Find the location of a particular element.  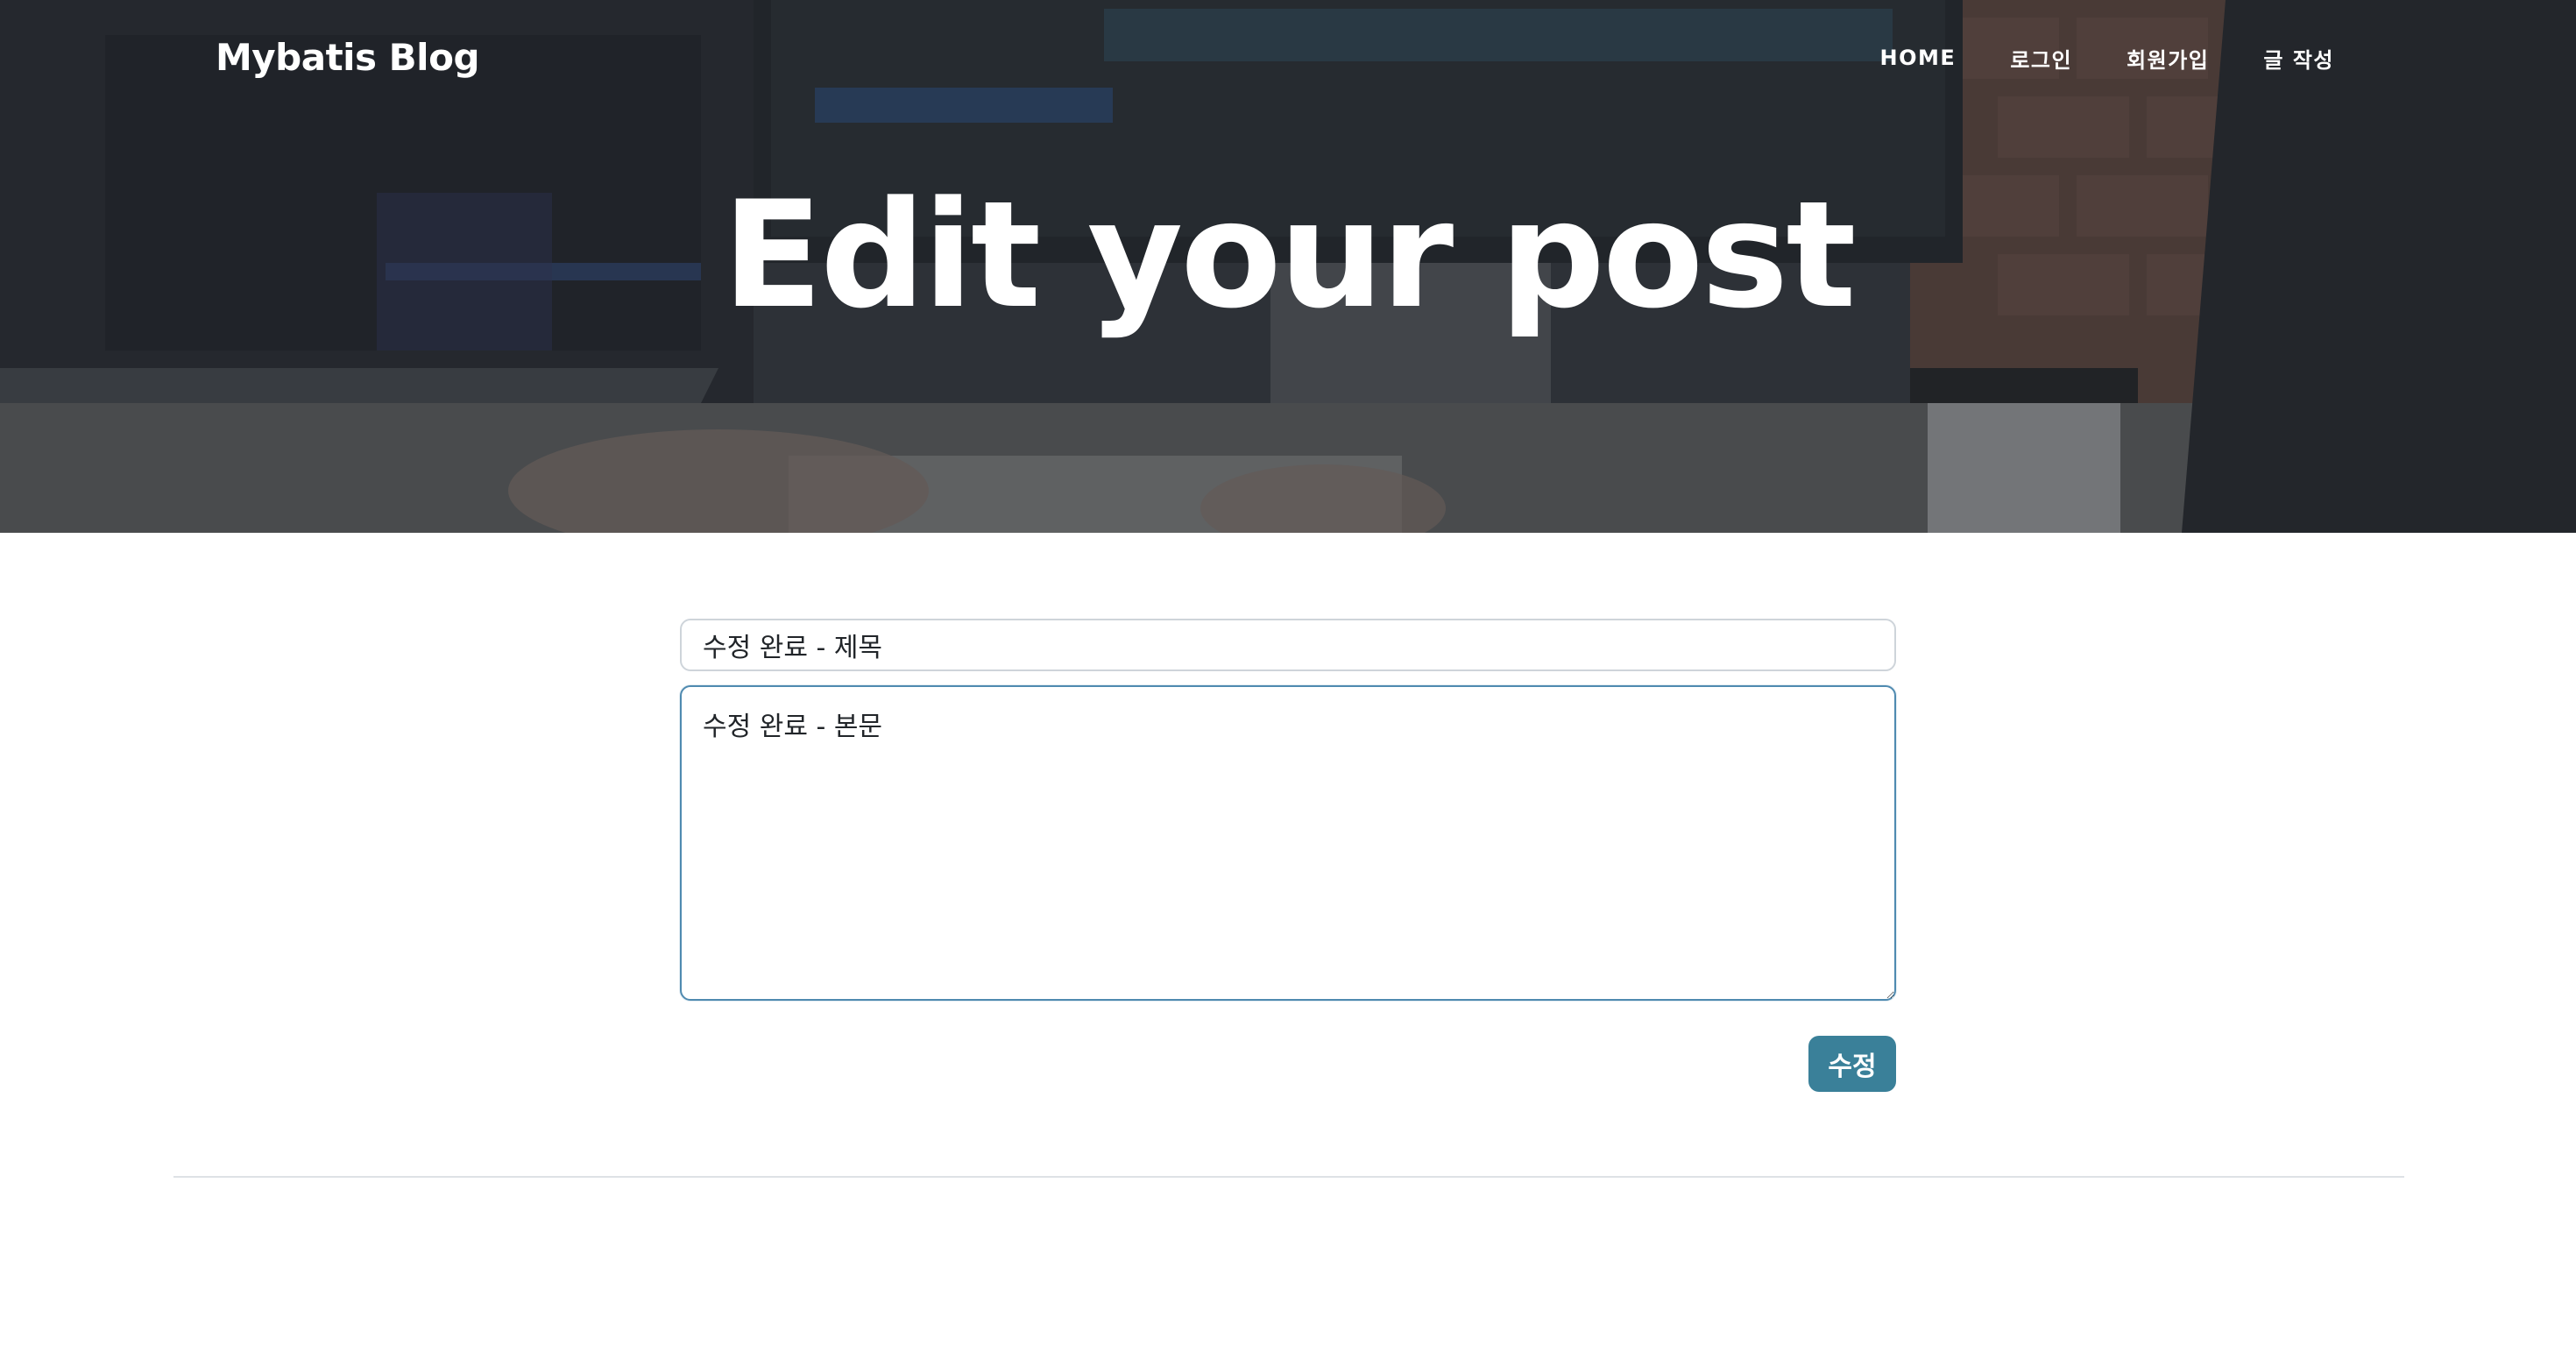

nav-link-signup: 회원가입 is located at coordinates (2168, 58).